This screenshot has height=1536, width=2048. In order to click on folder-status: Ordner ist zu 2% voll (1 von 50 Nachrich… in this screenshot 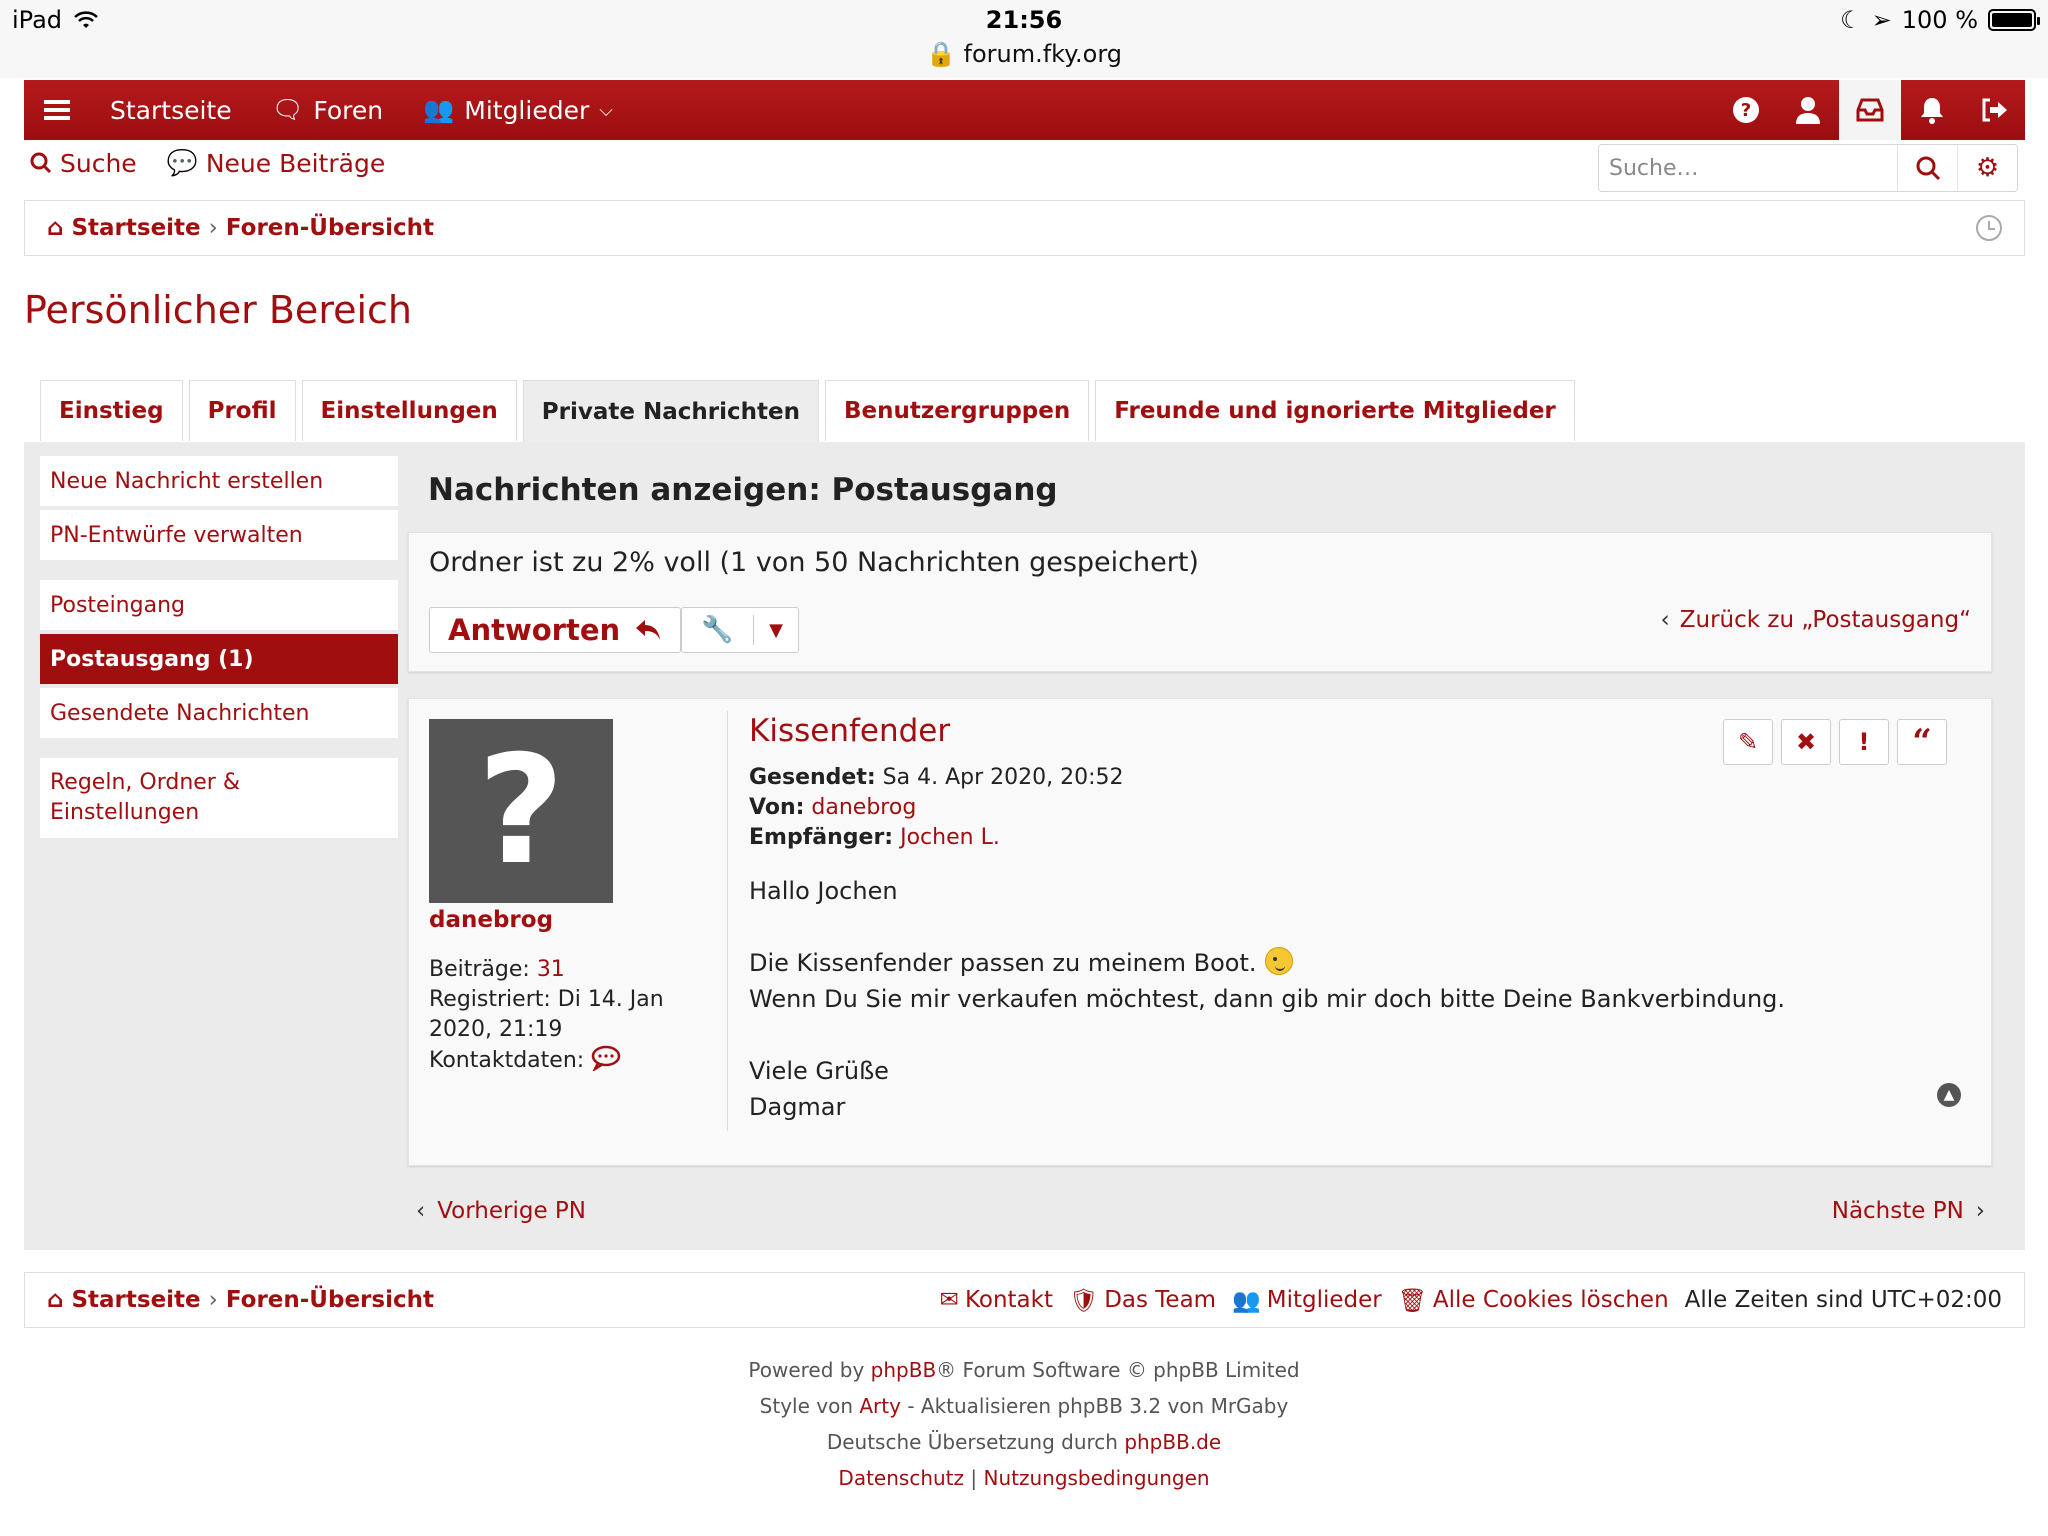, I will do `click(814, 562)`.